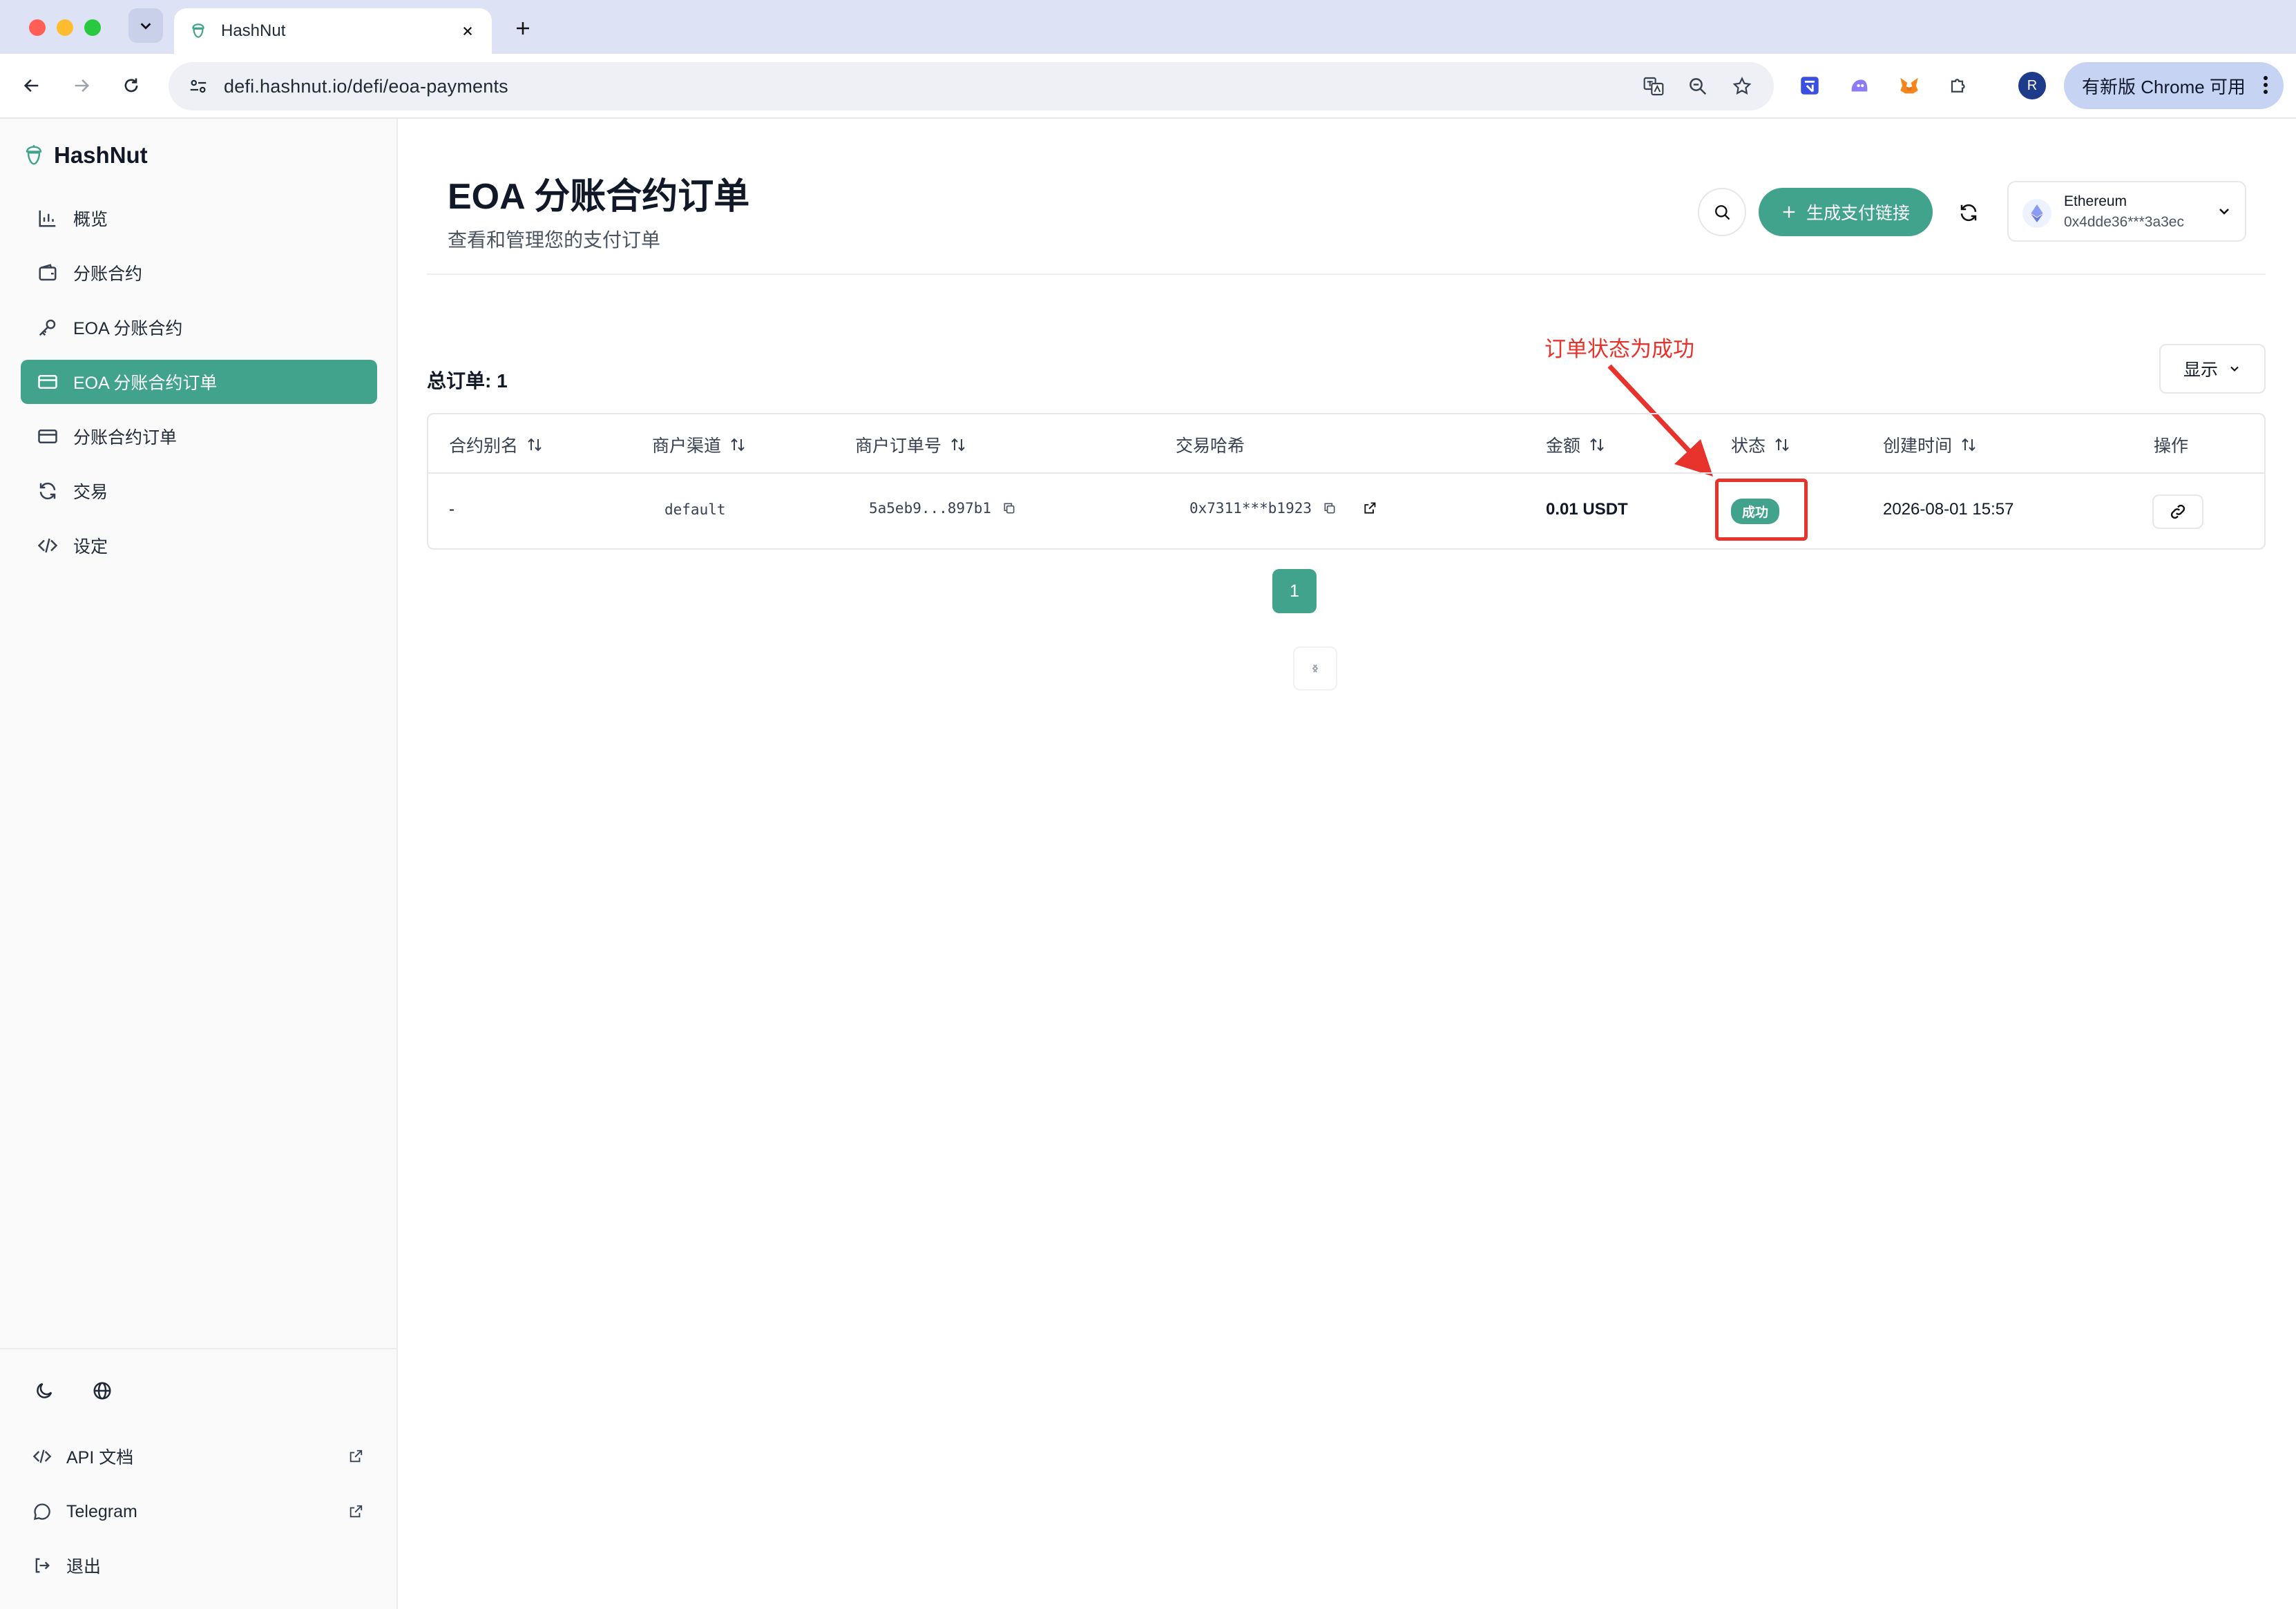  Describe the element at coordinates (496, 445) in the screenshot. I see `column-header-alias: 合约别名` at that location.